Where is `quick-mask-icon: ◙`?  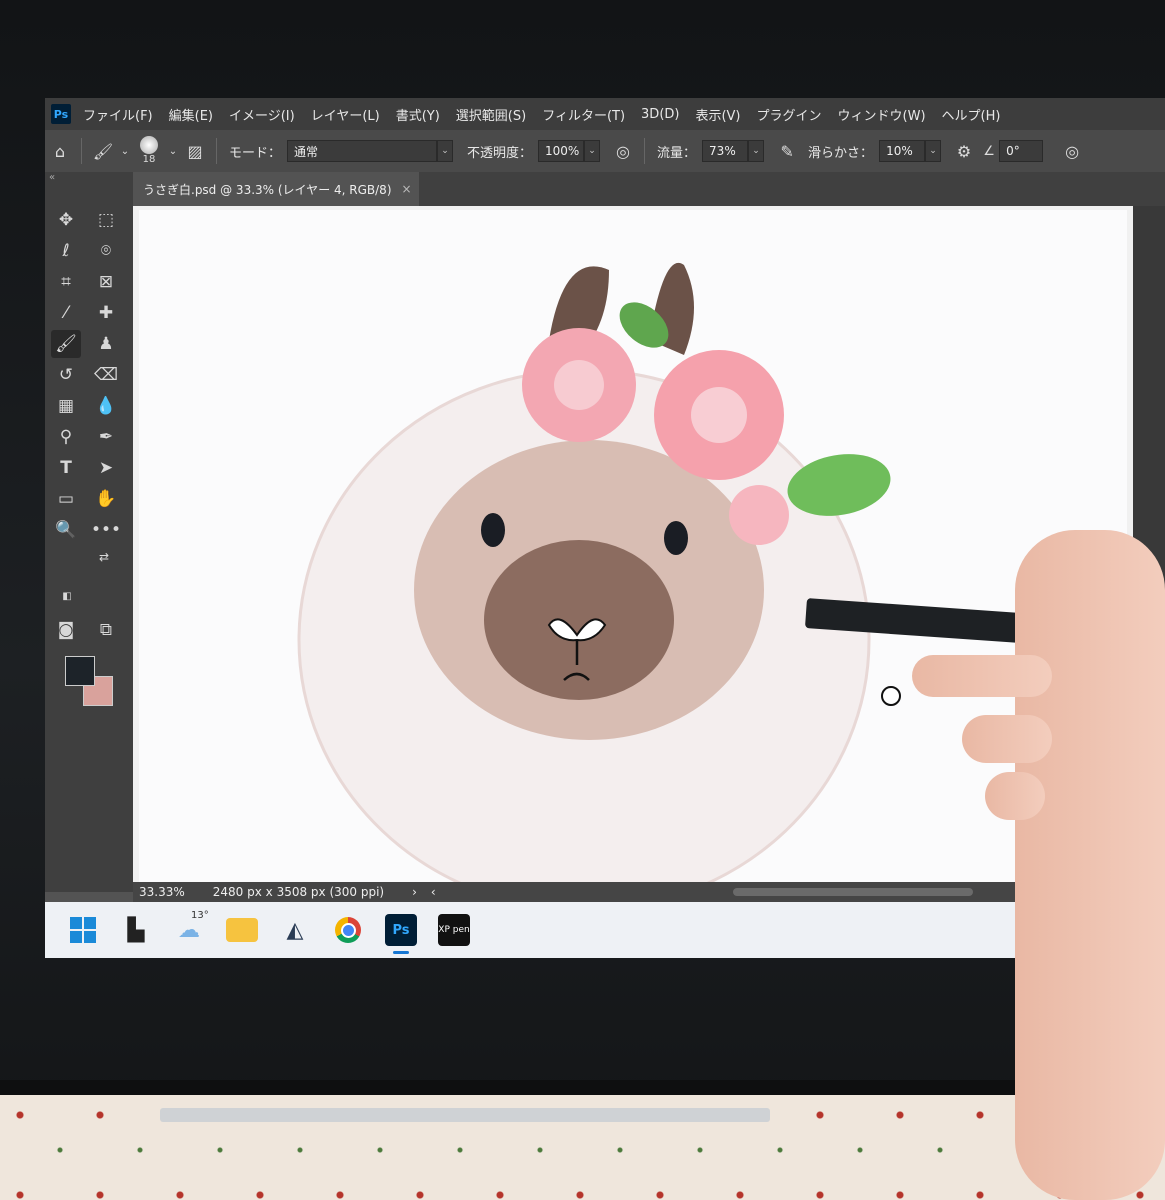
quick-mask-icon: ◙ is located at coordinates (66, 630).